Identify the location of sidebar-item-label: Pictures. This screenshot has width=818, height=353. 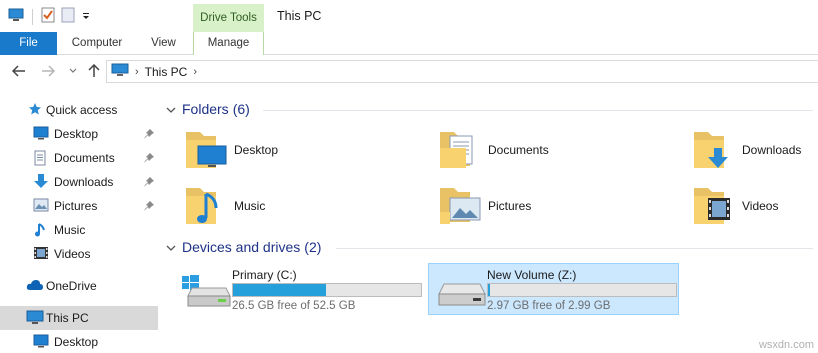
(76, 206).